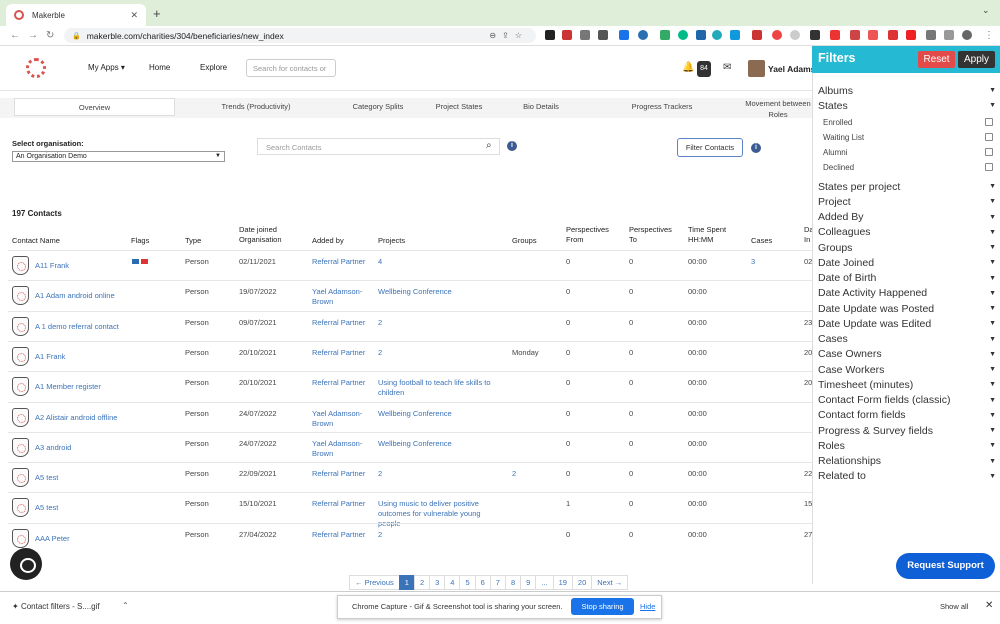 The width and height of the screenshot is (1000, 624). I want to click on column-header: Contact Name, so click(36, 241).